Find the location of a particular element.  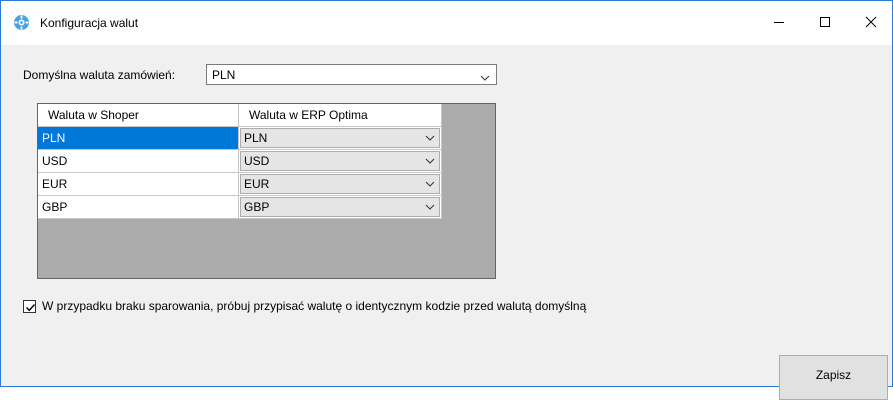

erp-currency-select: USD is located at coordinates (340, 161).